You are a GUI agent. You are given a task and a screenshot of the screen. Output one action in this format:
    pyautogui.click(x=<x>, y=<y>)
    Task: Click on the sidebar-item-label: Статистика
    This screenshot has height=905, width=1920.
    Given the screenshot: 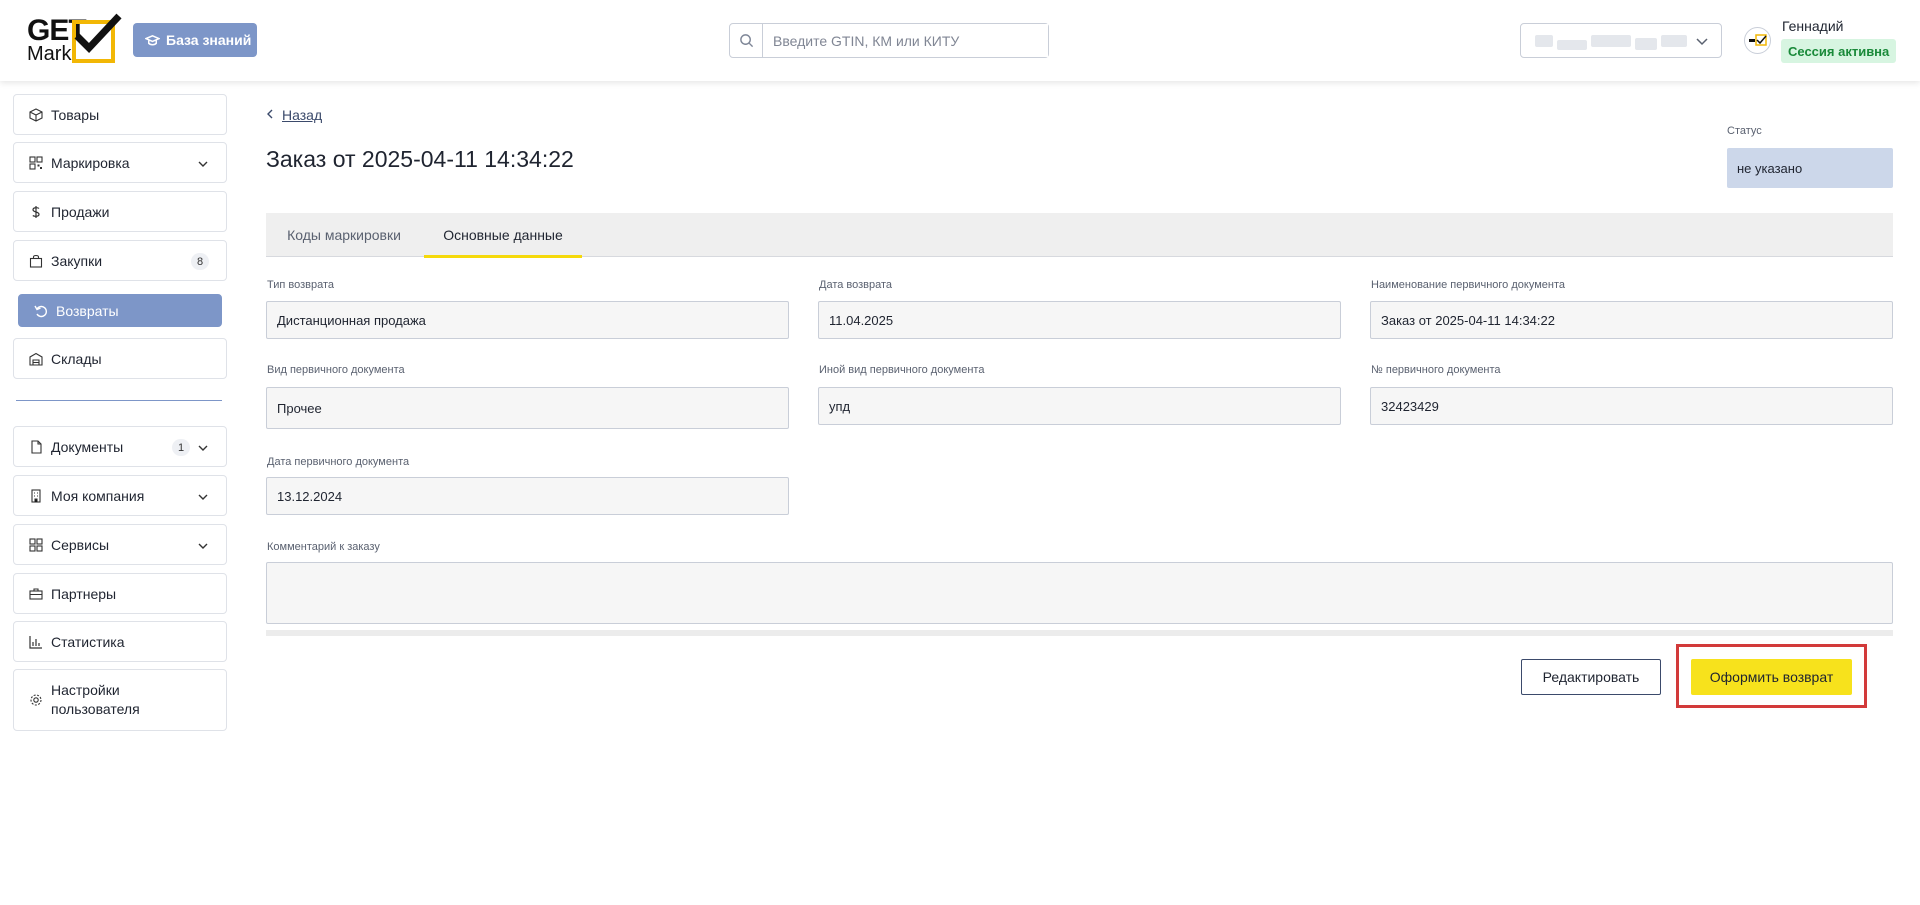 What is the action you would take?
    pyautogui.click(x=88, y=641)
    